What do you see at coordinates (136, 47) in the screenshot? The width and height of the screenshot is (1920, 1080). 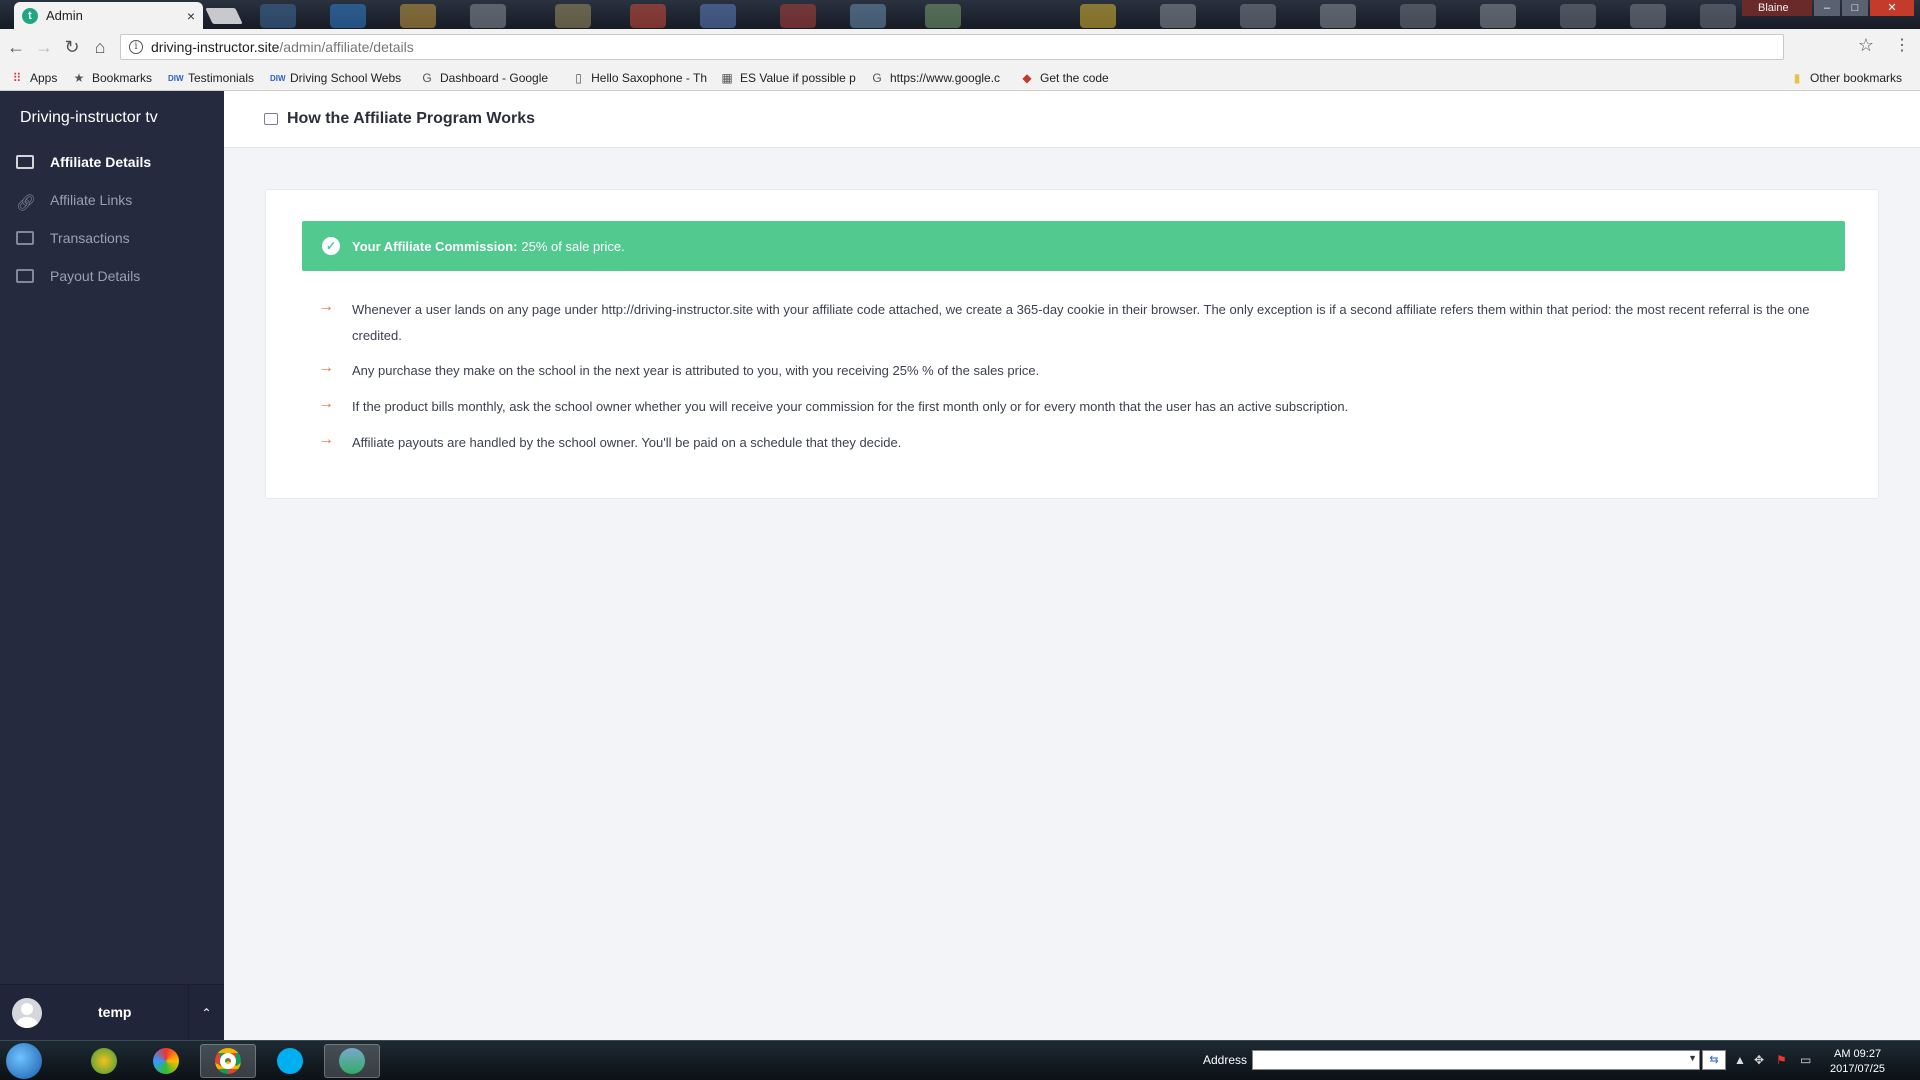 I see `site-info-icon: i` at bounding box center [136, 47].